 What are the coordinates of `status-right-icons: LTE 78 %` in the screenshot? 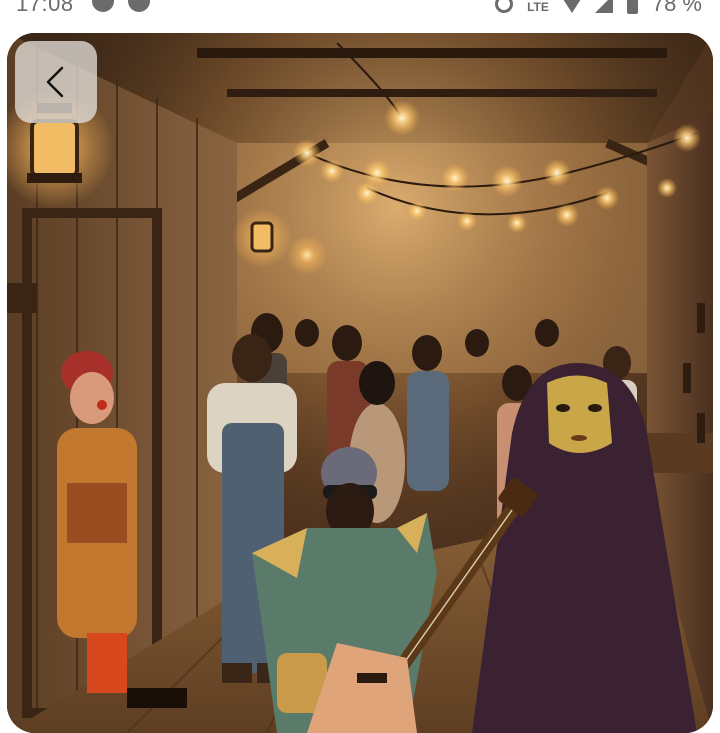 It's located at (598, 8).